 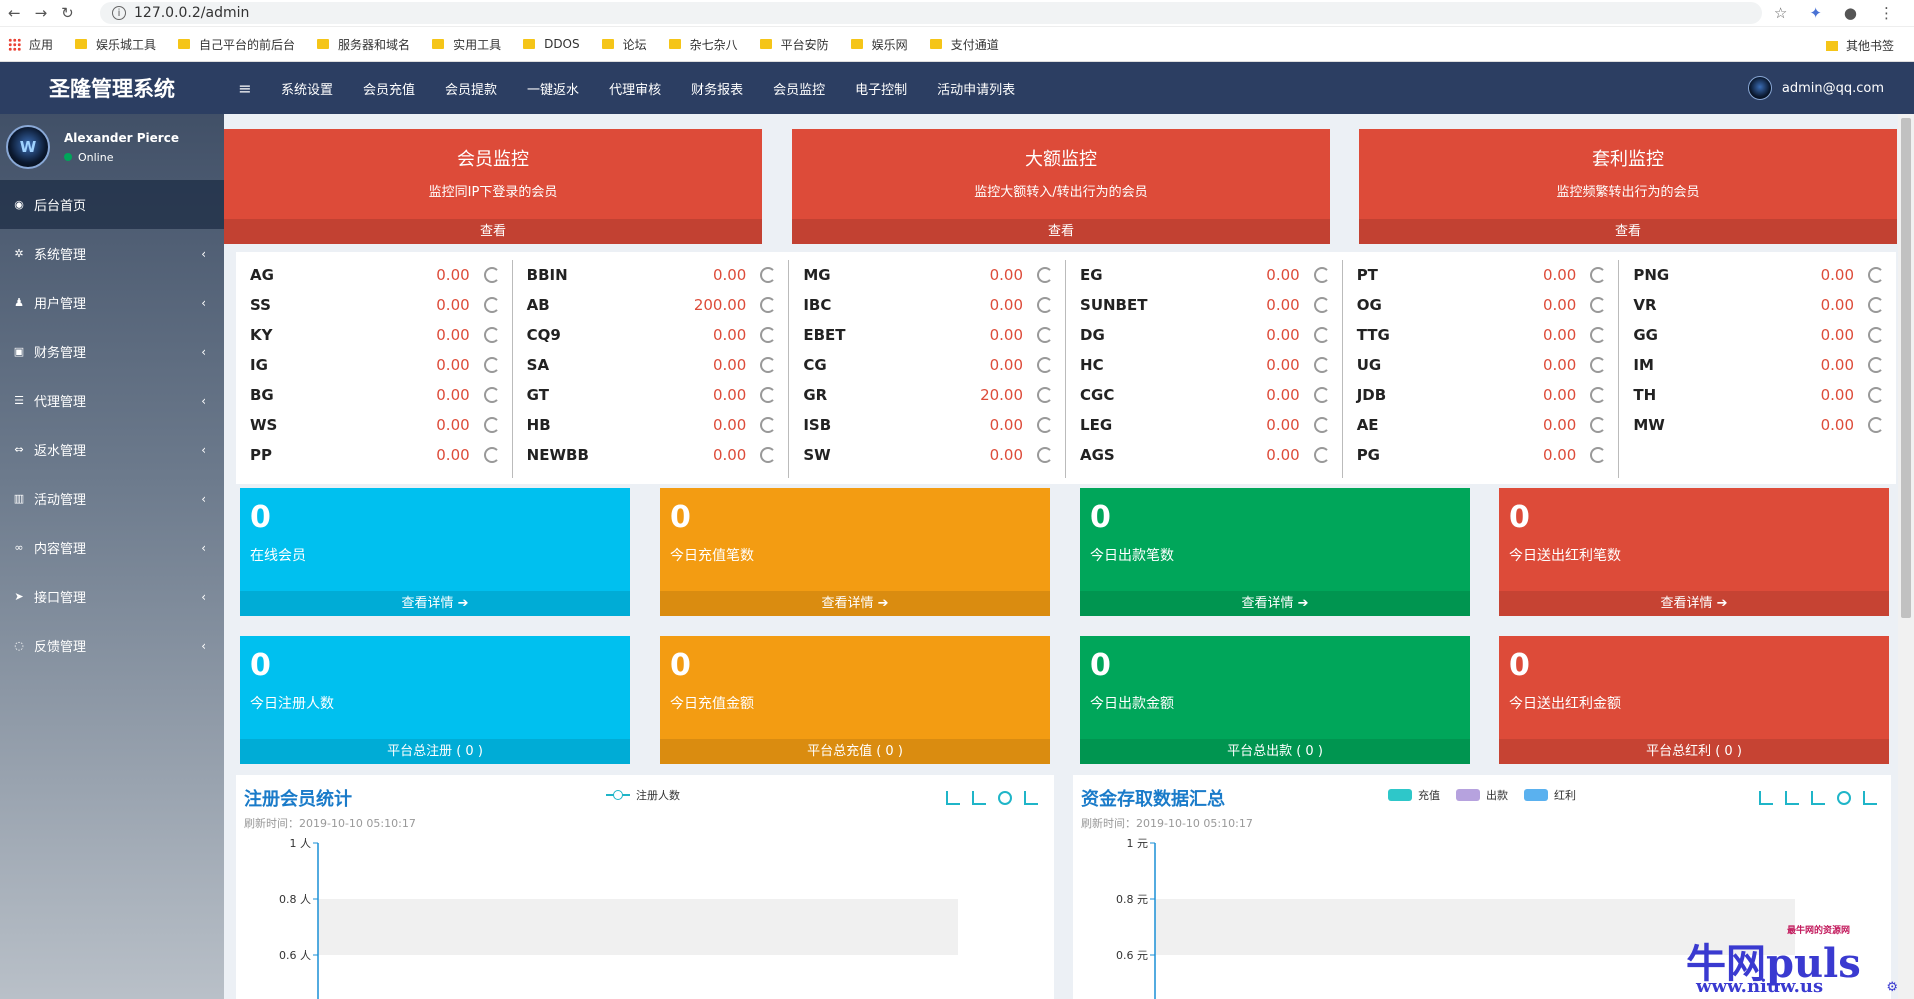 What do you see at coordinates (112, 88) in the screenshot?
I see `app-logo: 圣隆管理系统` at bounding box center [112, 88].